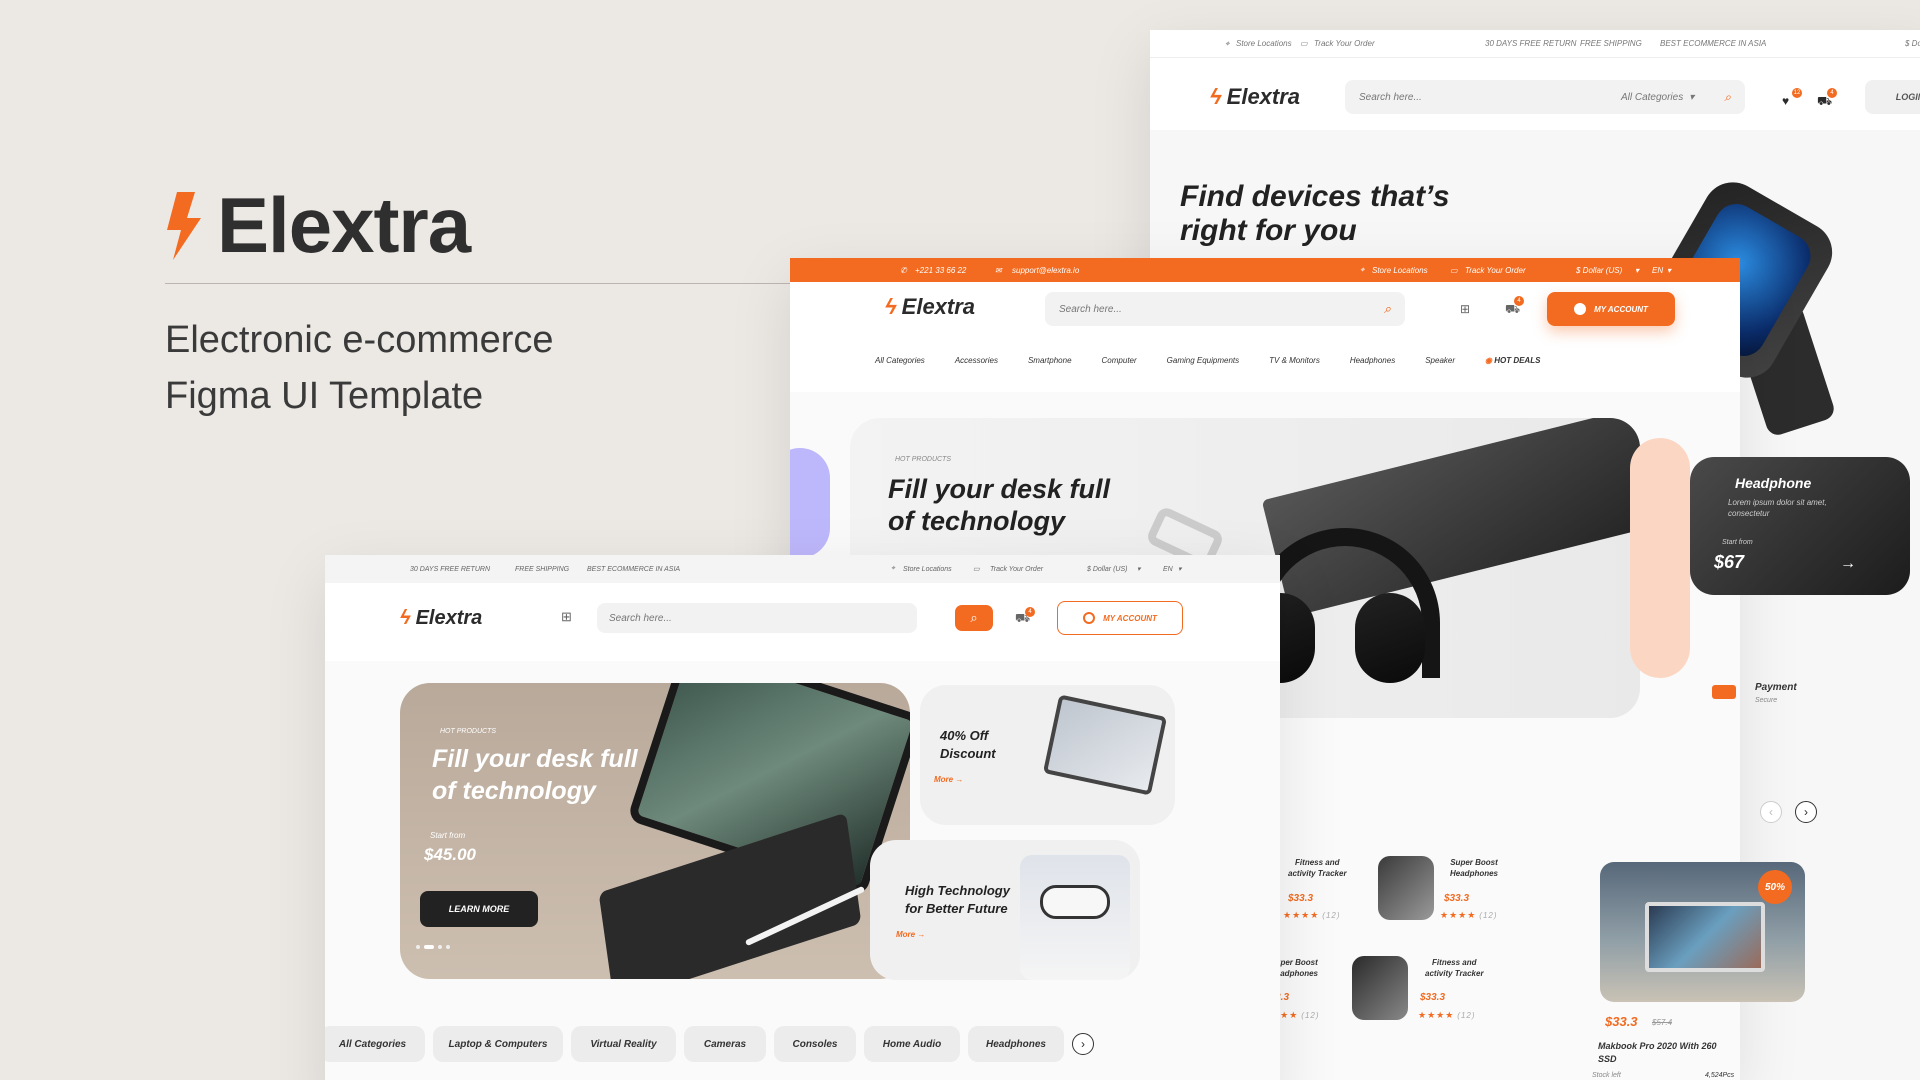 This screenshot has width=1920, height=1080. Describe the element at coordinates (725, 1044) in the screenshot. I see `category-pill-cameras: Cameras` at that location.